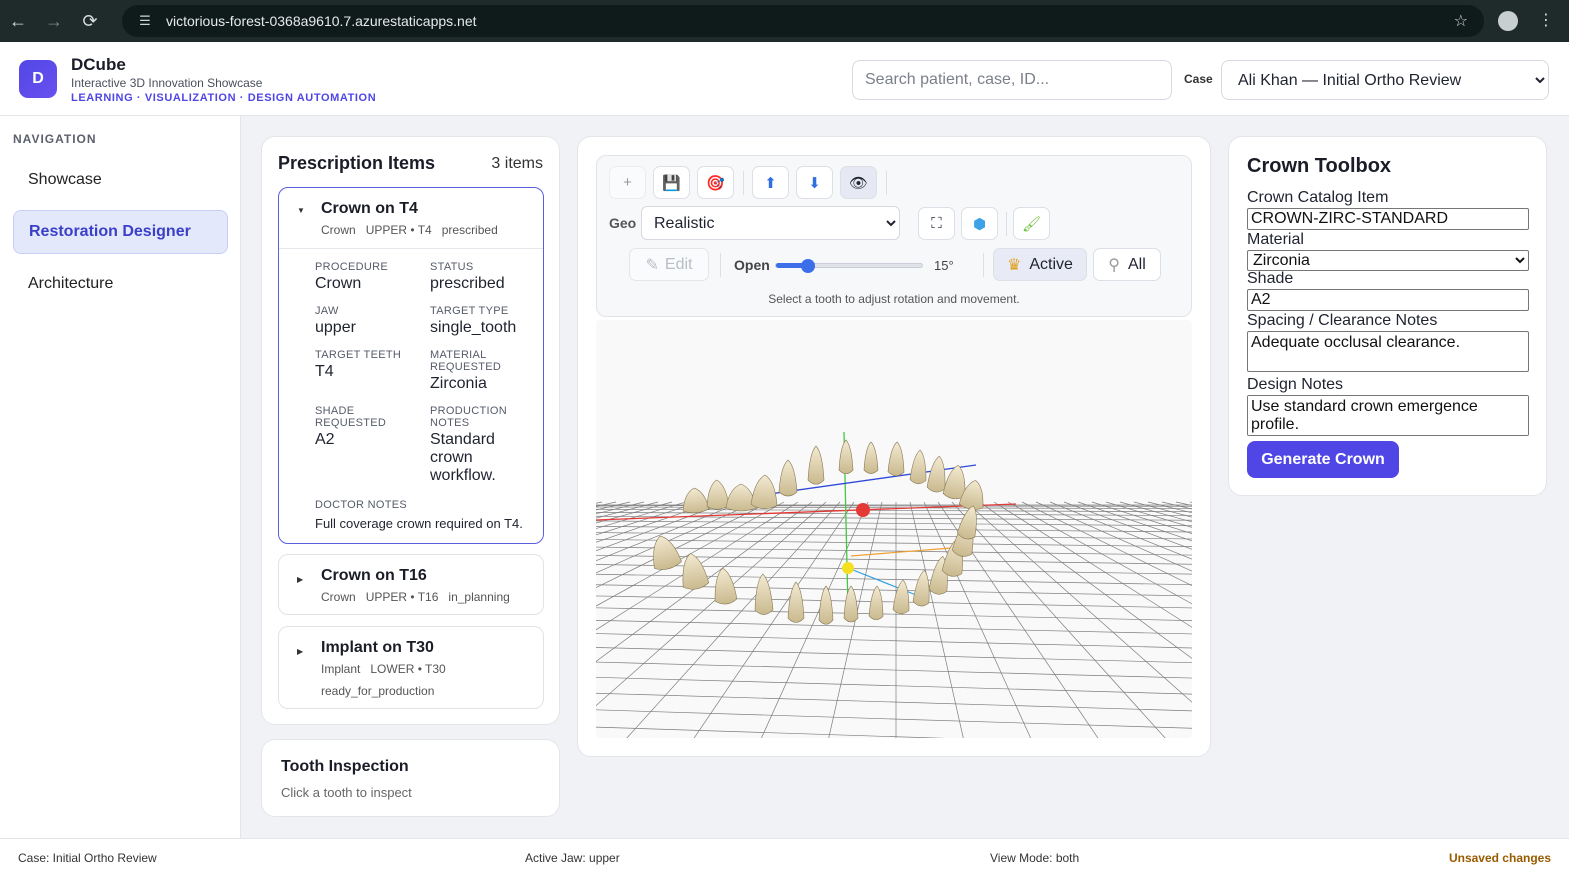 This screenshot has height=874, width=1569. I want to click on active-jaw-button: ♛ Active, so click(1040, 264).